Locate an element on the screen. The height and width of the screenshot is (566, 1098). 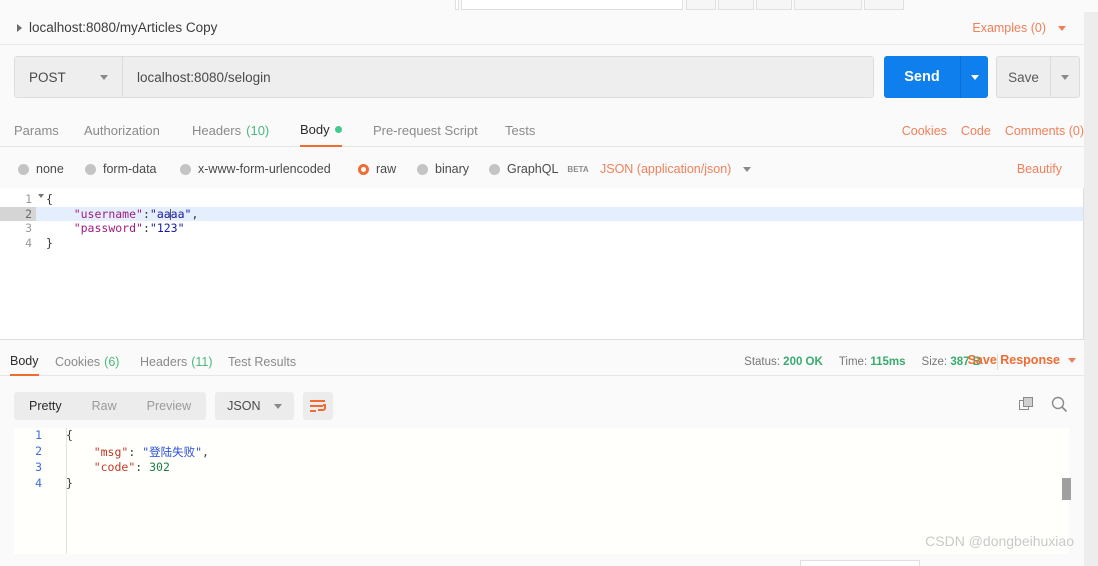
editor-code: } is located at coordinates (49, 242).